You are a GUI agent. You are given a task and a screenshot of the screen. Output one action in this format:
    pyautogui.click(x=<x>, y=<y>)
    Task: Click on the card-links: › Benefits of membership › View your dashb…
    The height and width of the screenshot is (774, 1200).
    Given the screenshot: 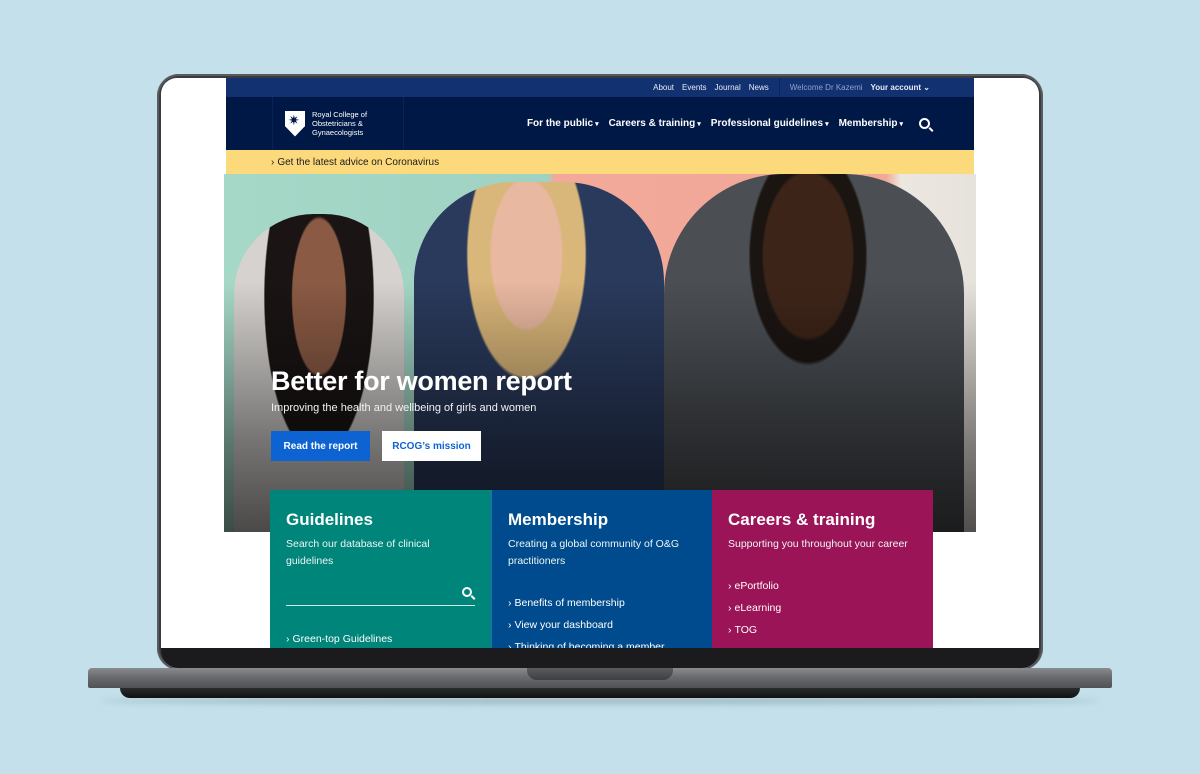 What is the action you would take?
    pyautogui.click(x=602, y=620)
    